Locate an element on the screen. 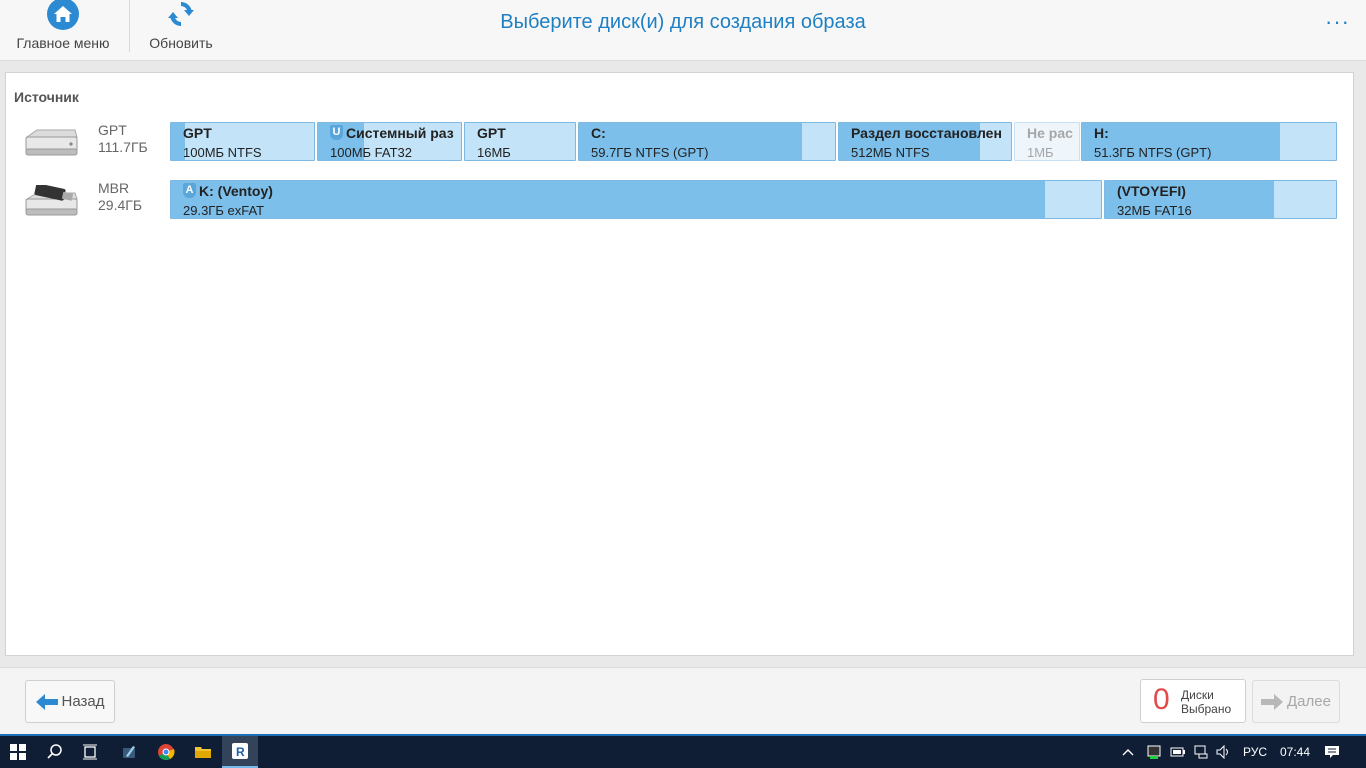 Image resolution: width=1366 pixels, height=768 pixels. speaker-icon is located at coordinates (1222, 752).